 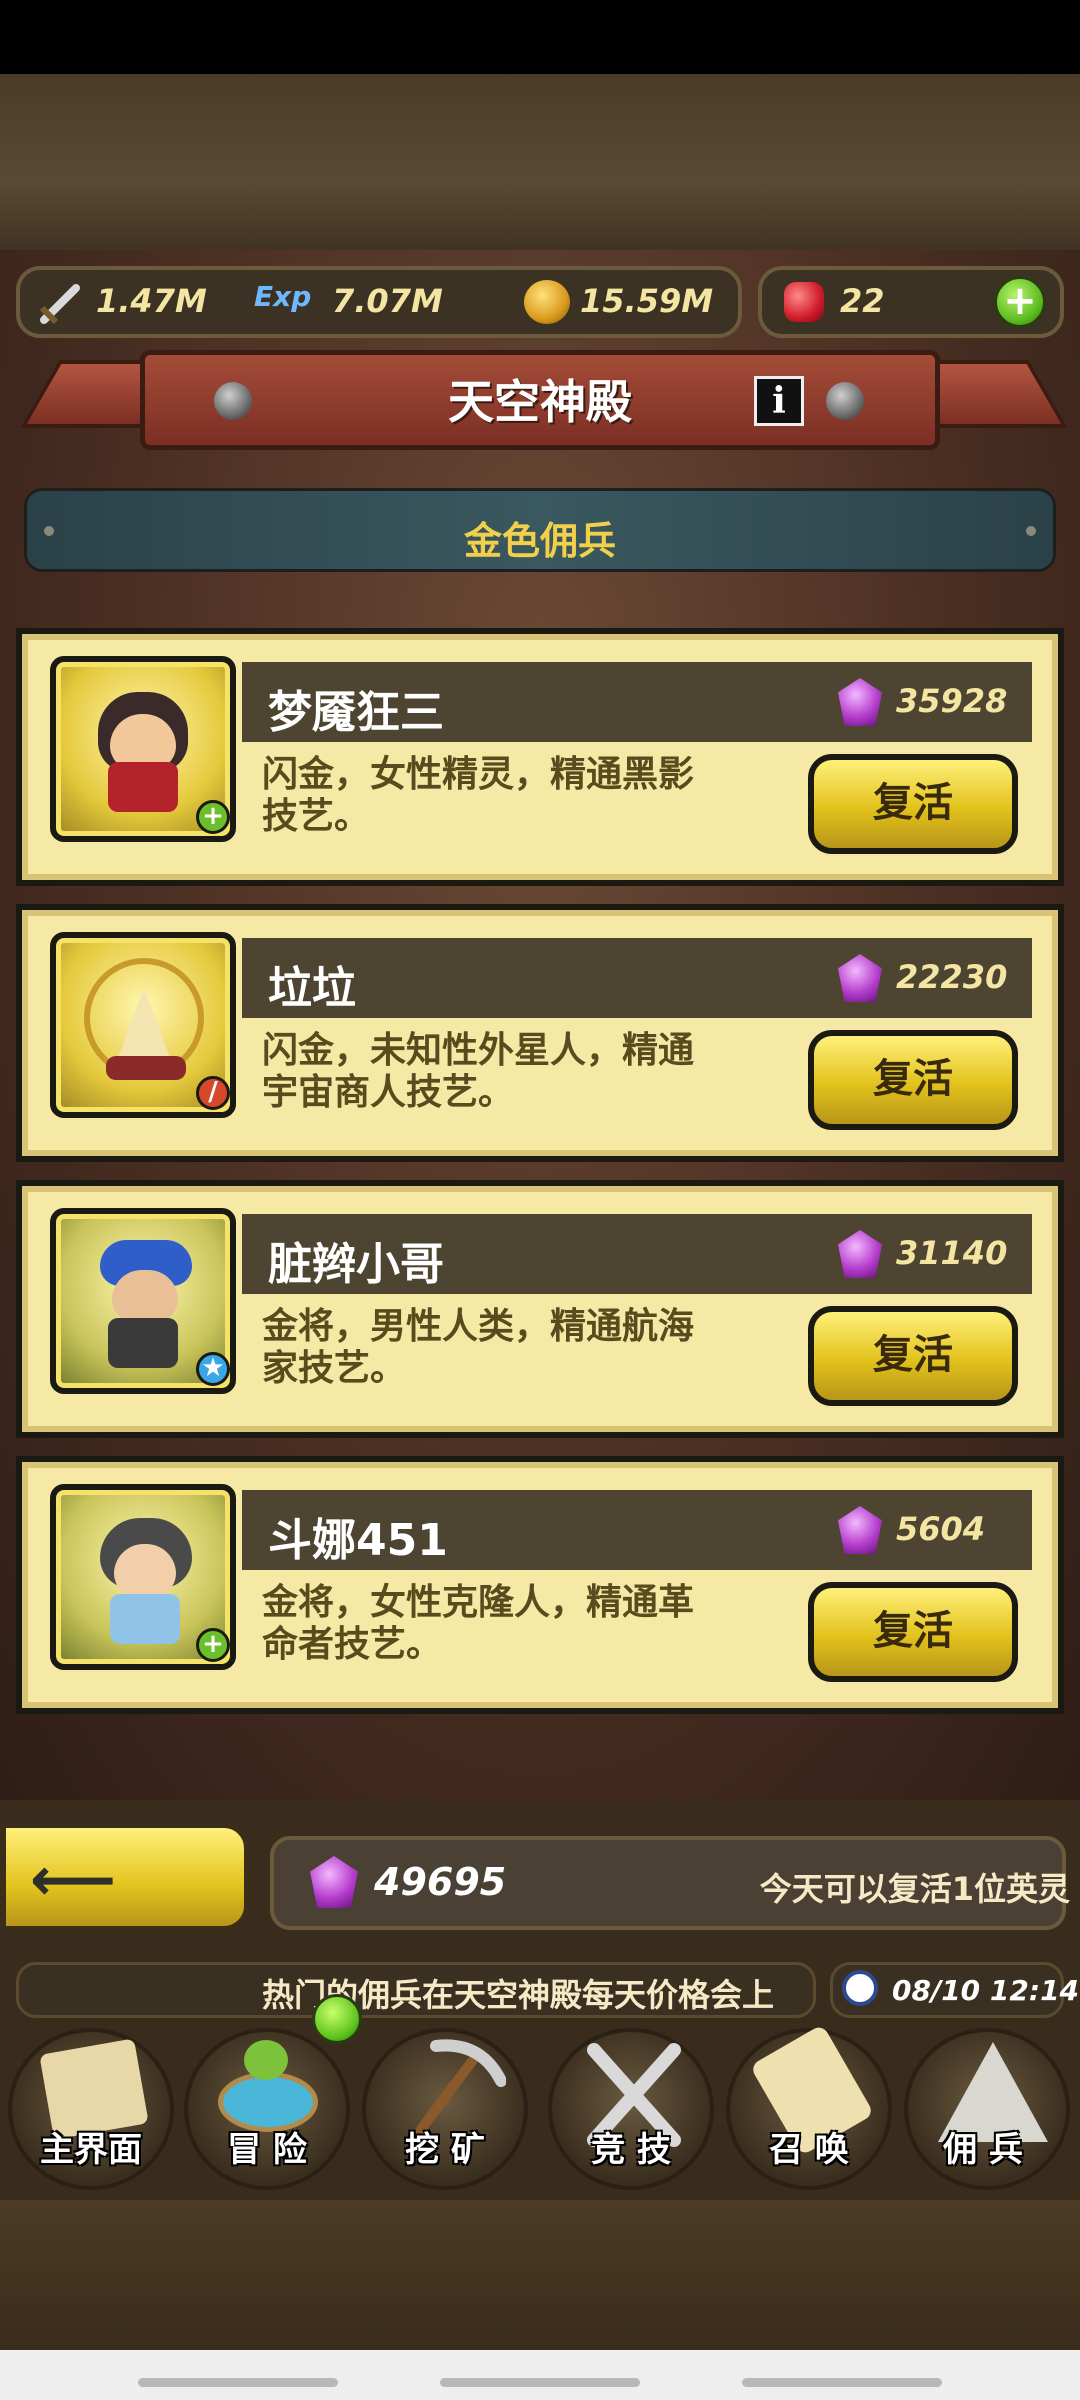 What do you see at coordinates (478, 1326) in the screenshot?
I see `description-line: 金将，男性人类，精通航海` at bounding box center [478, 1326].